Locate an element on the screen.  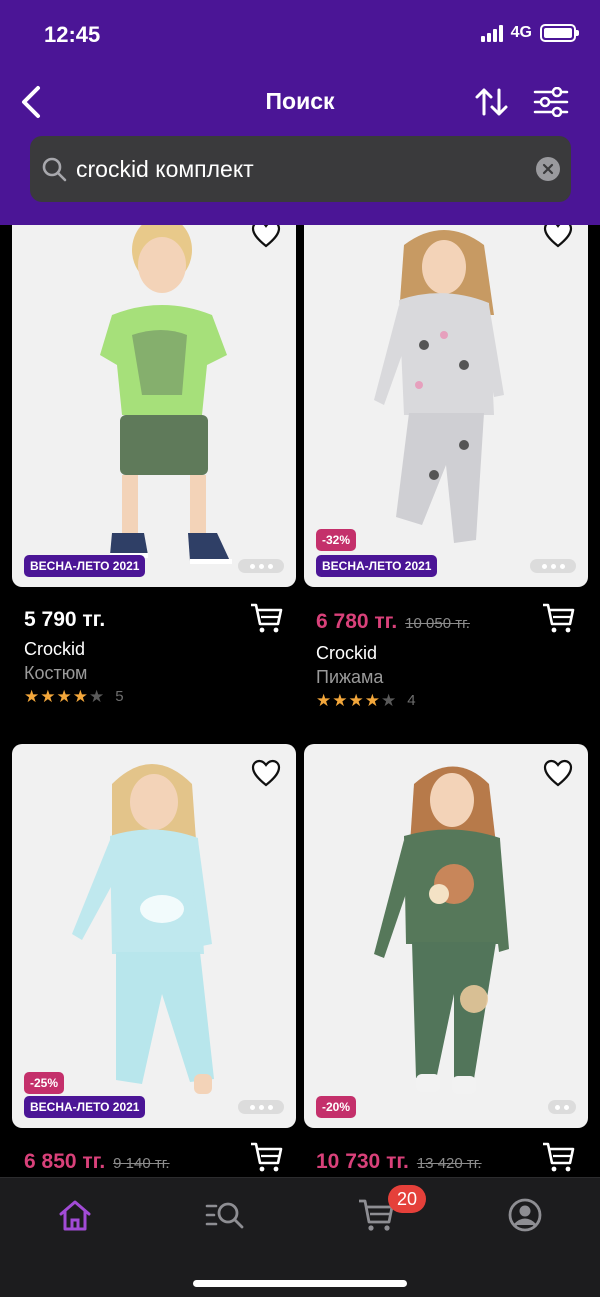
product-rating: ★ ★ ★ ★ ★ 4 is located at coordinates (366, 700).